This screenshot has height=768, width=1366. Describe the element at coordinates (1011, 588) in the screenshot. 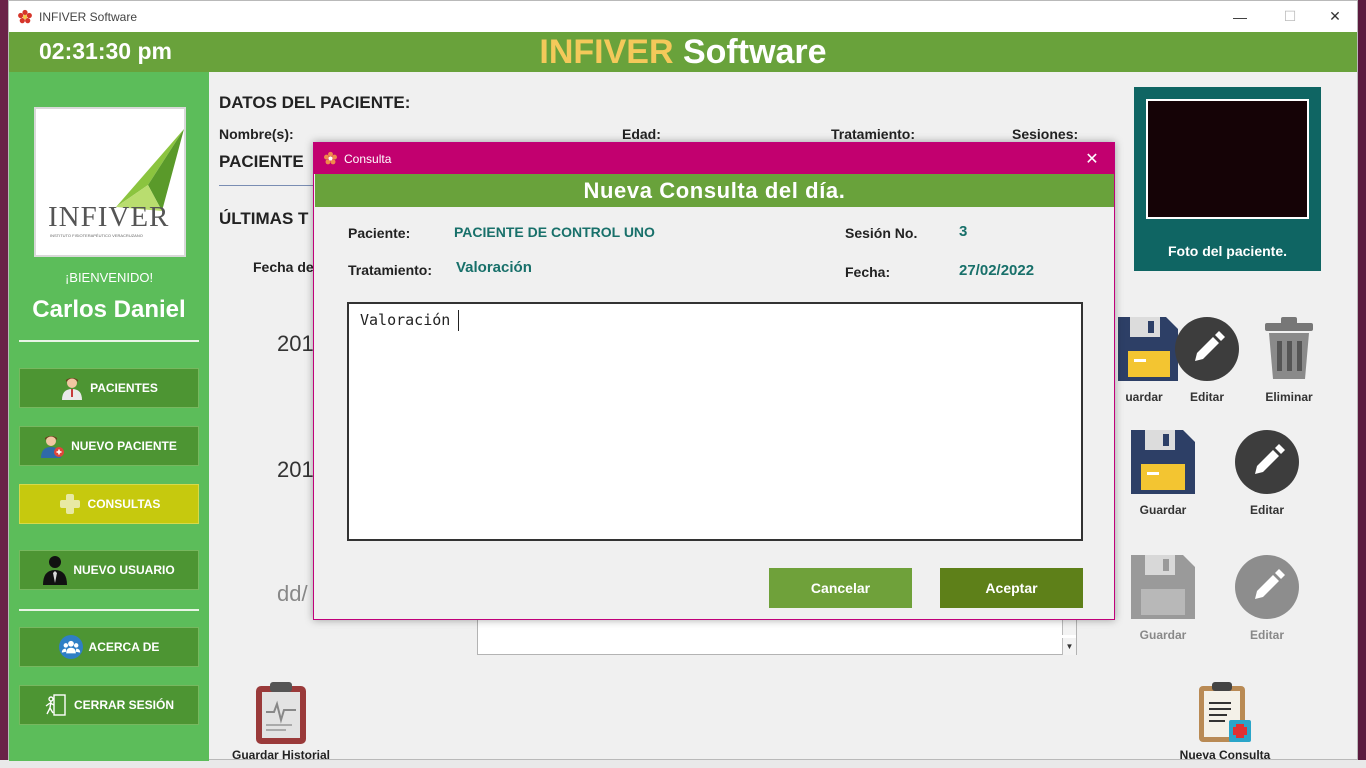

I see `accept-button: Aceptar` at that location.